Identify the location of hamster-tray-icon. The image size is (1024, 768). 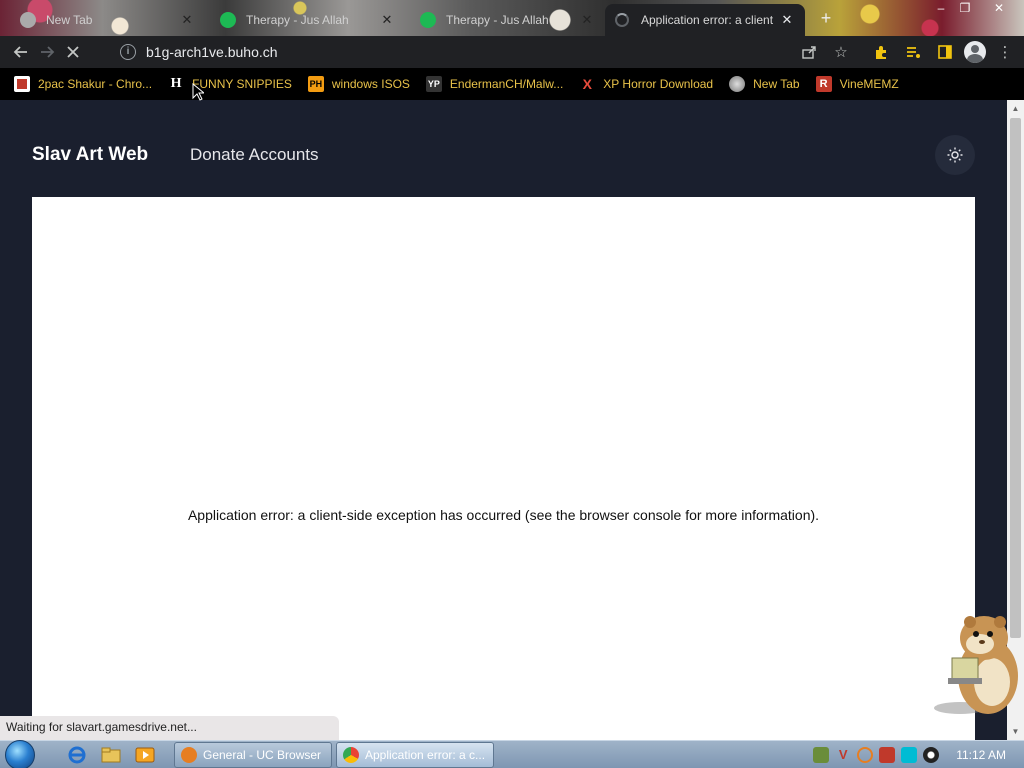
(821, 755).